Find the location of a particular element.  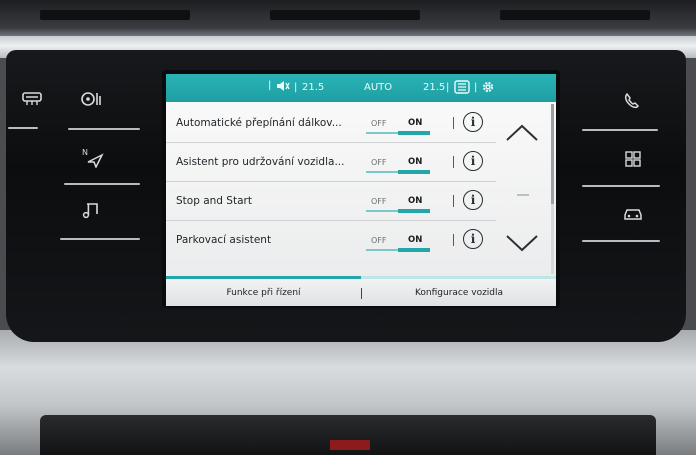

setting-label: Stop and Start is located at coordinates (214, 201).